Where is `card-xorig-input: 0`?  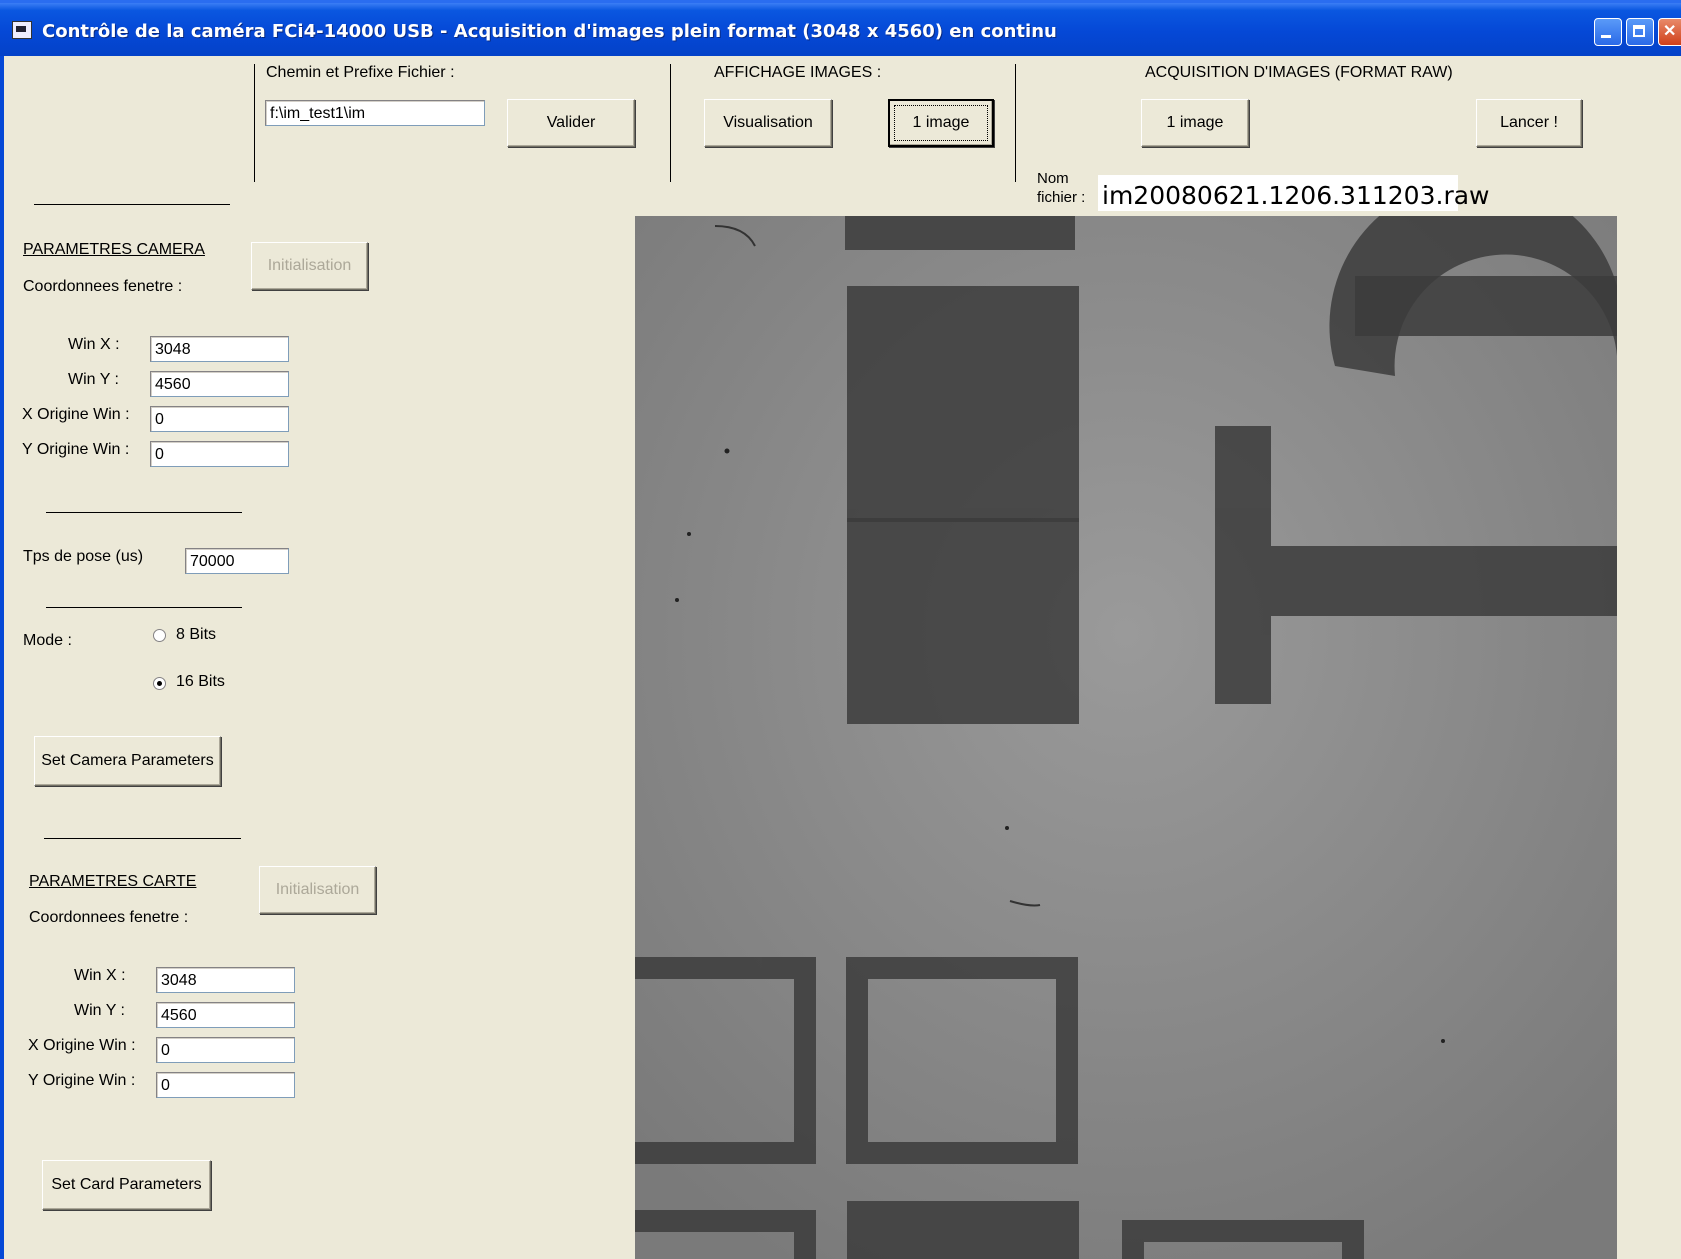 card-xorig-input: 0 is located at coordinates (225, 1050).